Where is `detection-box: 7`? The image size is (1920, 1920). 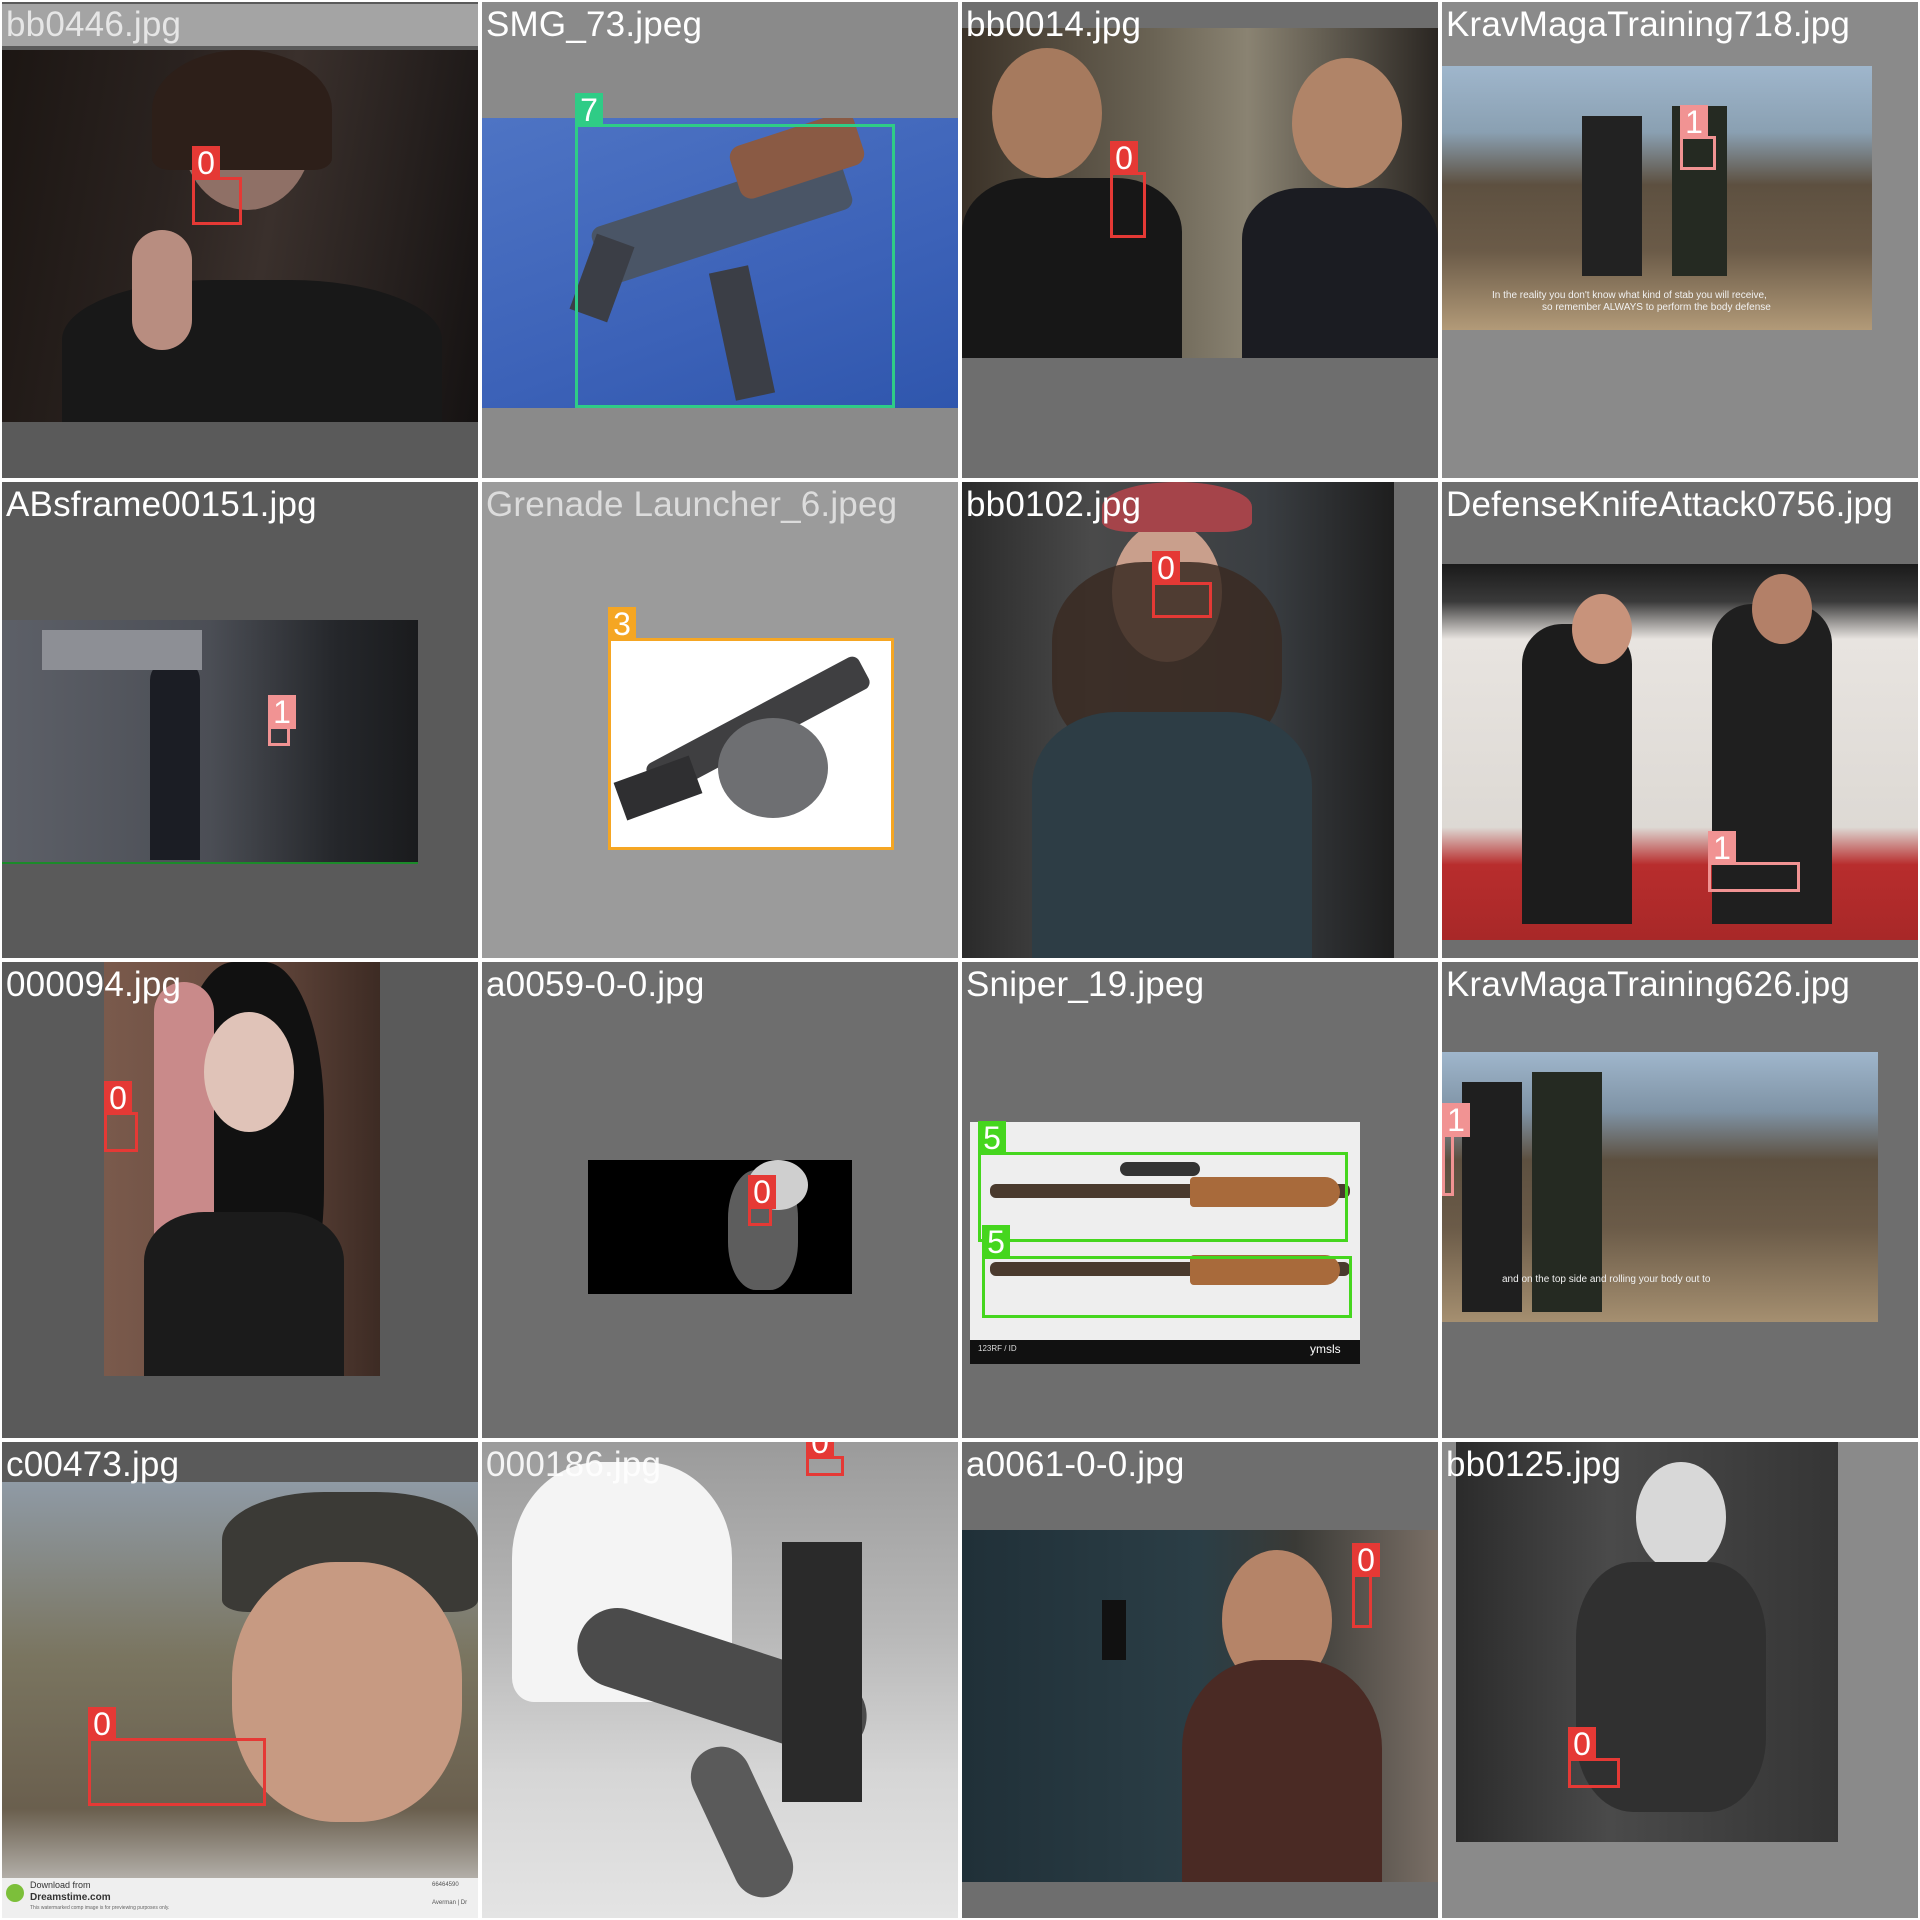 detection-box: 7 is located at coordinates (735, 250).